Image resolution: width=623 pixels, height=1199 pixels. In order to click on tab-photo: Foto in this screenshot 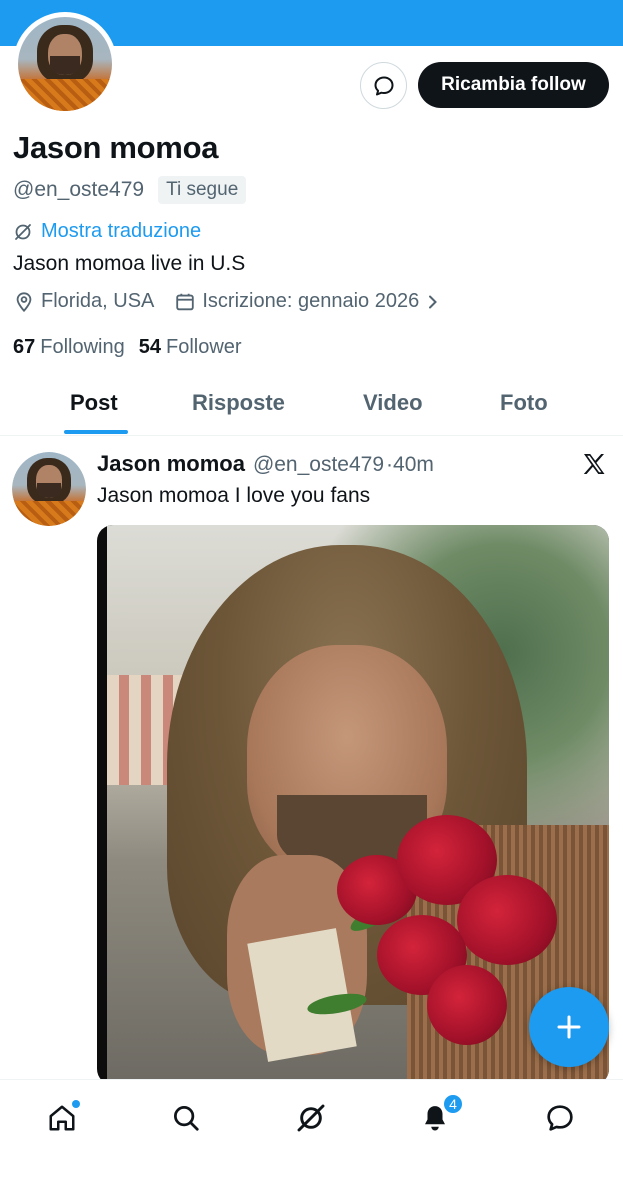, I will do `click(524, 403)`.